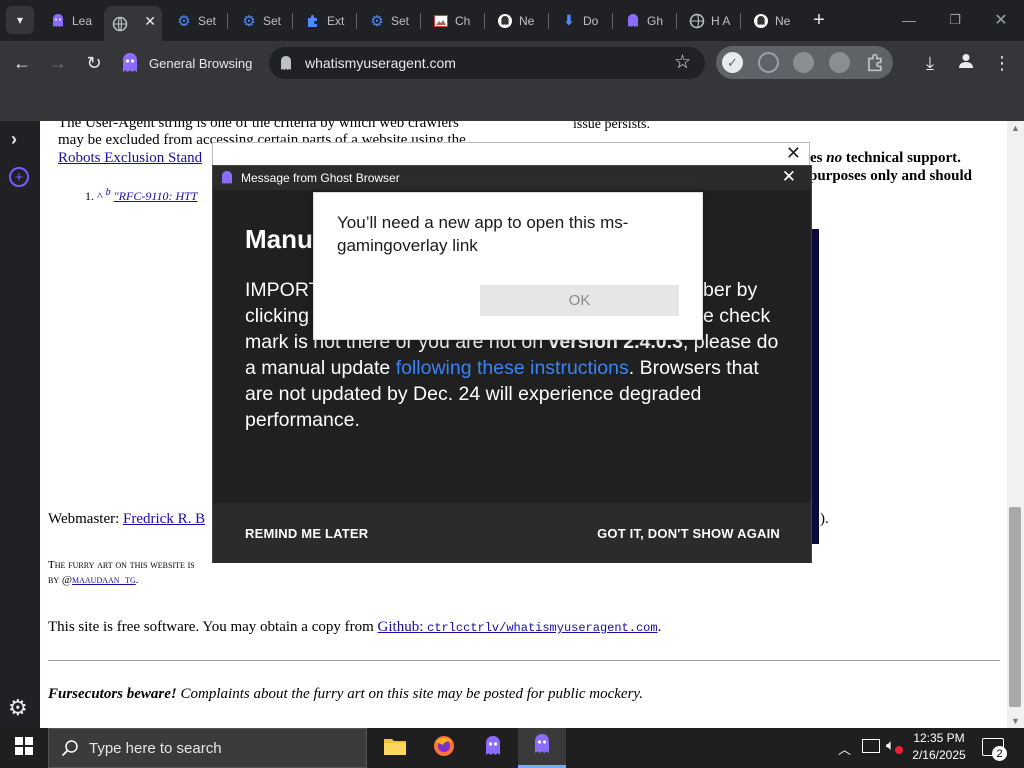  I want to click on instructions-link: following these instructions, so click(512, 368).